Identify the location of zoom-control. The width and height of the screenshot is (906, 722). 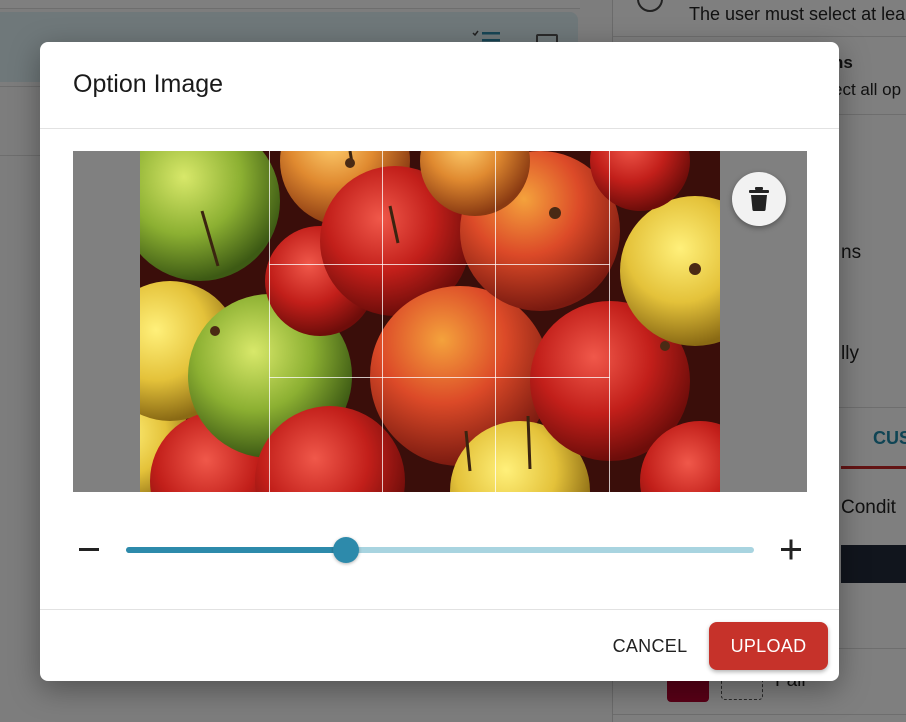
(440, 550).